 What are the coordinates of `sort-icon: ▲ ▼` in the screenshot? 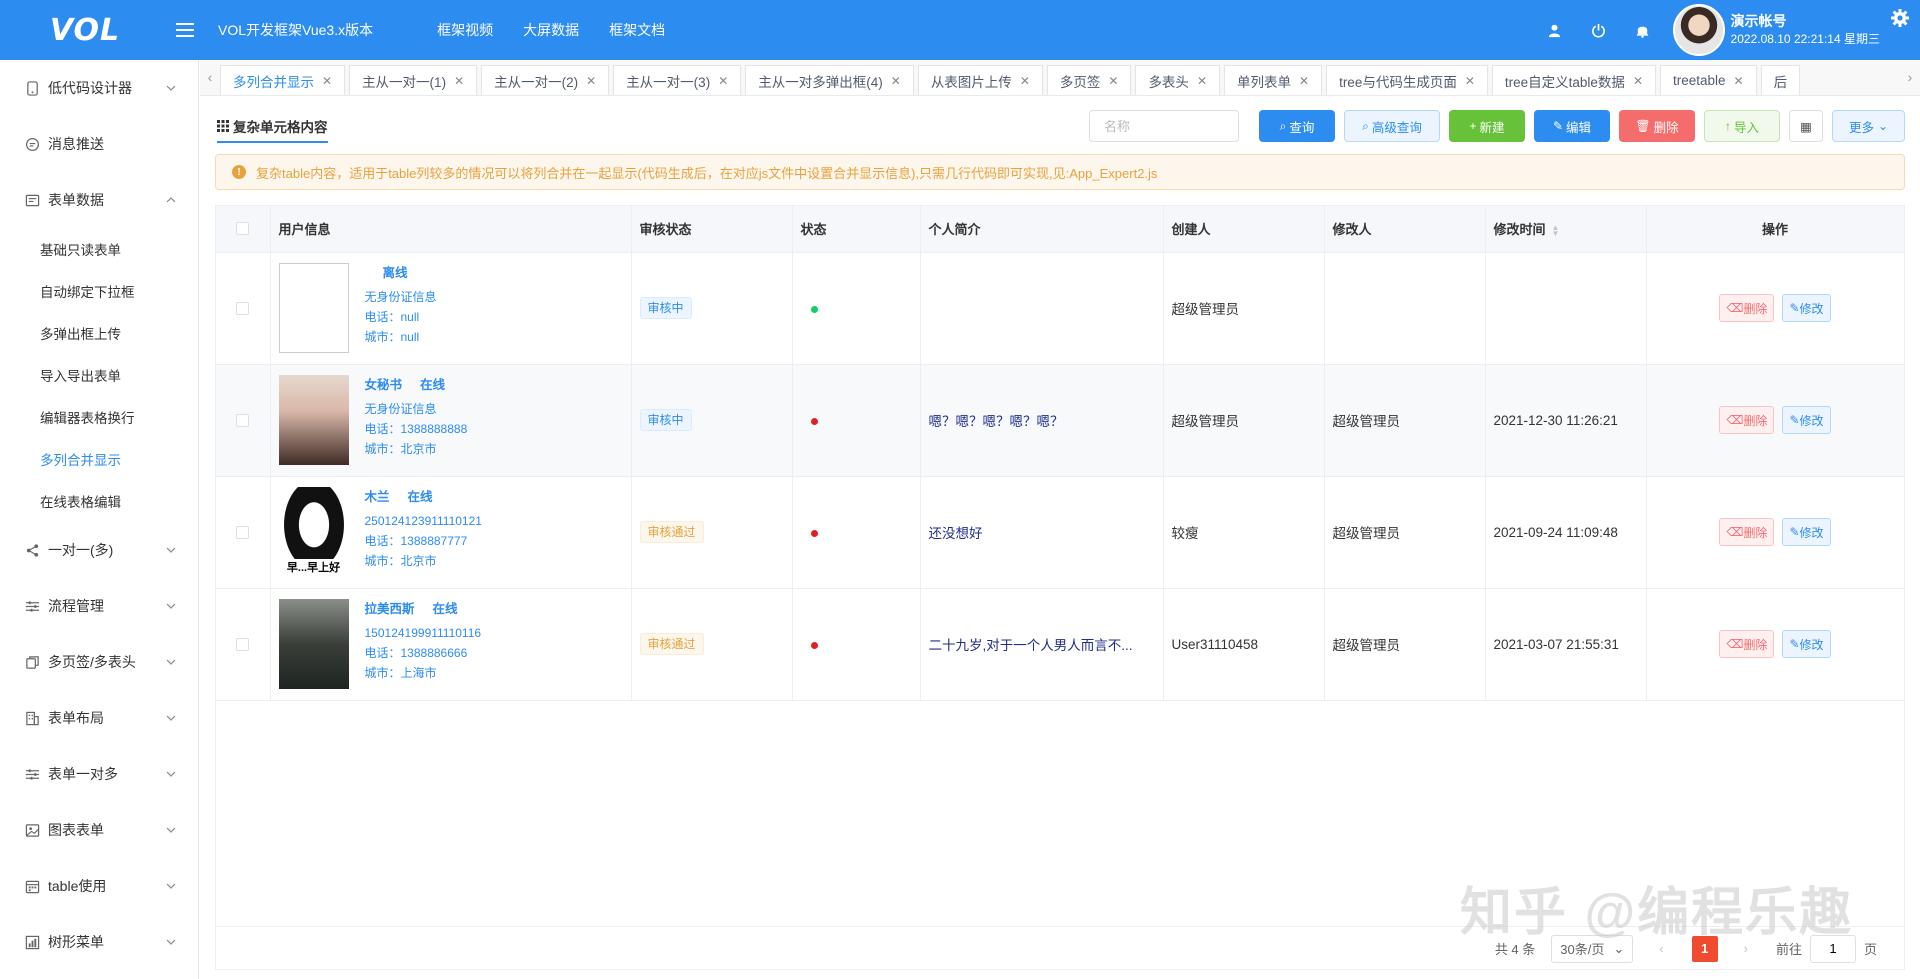 It's located at (1556, 230).